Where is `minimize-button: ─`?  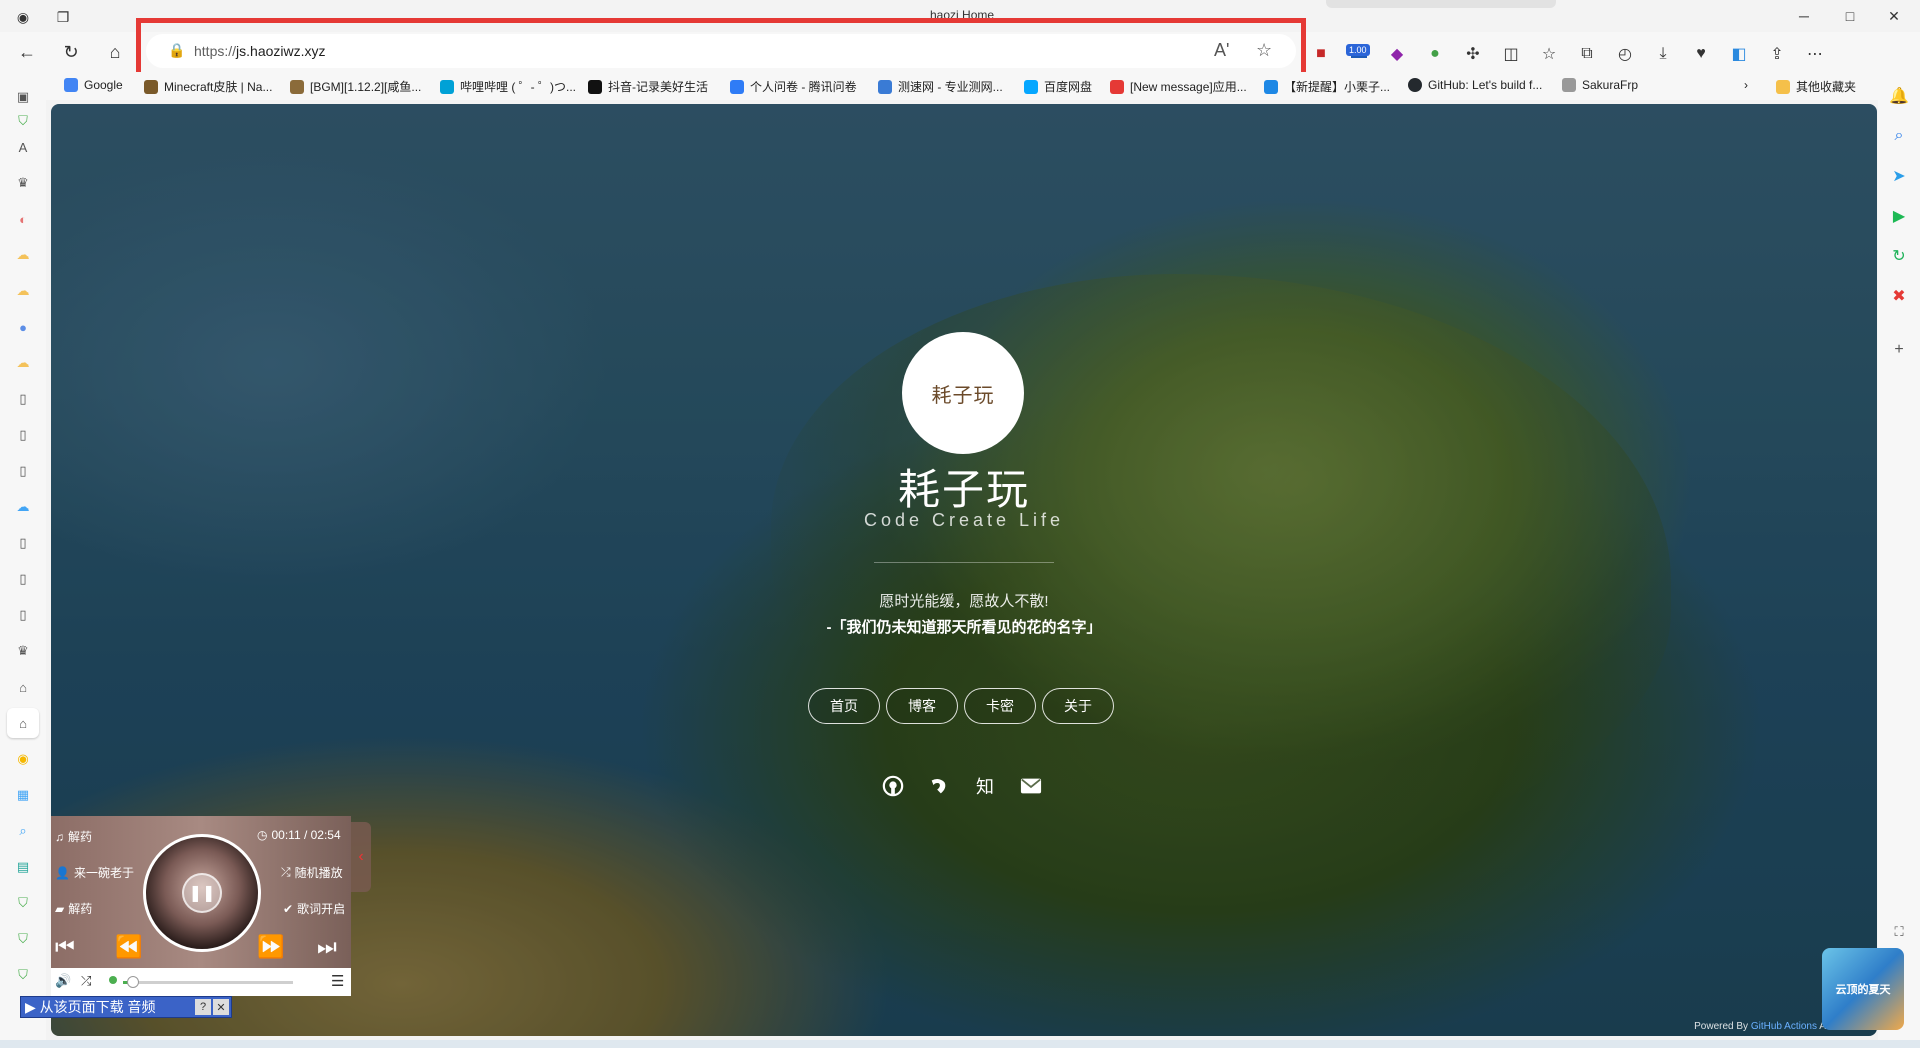
minimize-button: ─ is located at coordinates (1804, 16).